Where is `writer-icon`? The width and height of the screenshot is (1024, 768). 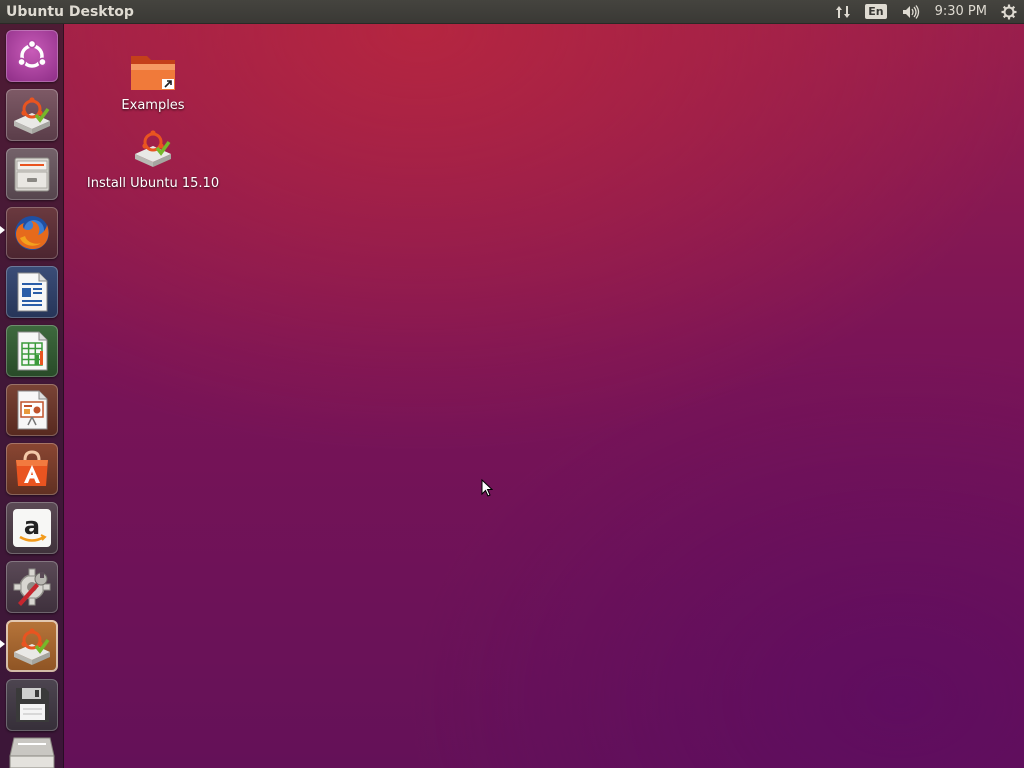
writer-icon is located at coordinates (32, 292).